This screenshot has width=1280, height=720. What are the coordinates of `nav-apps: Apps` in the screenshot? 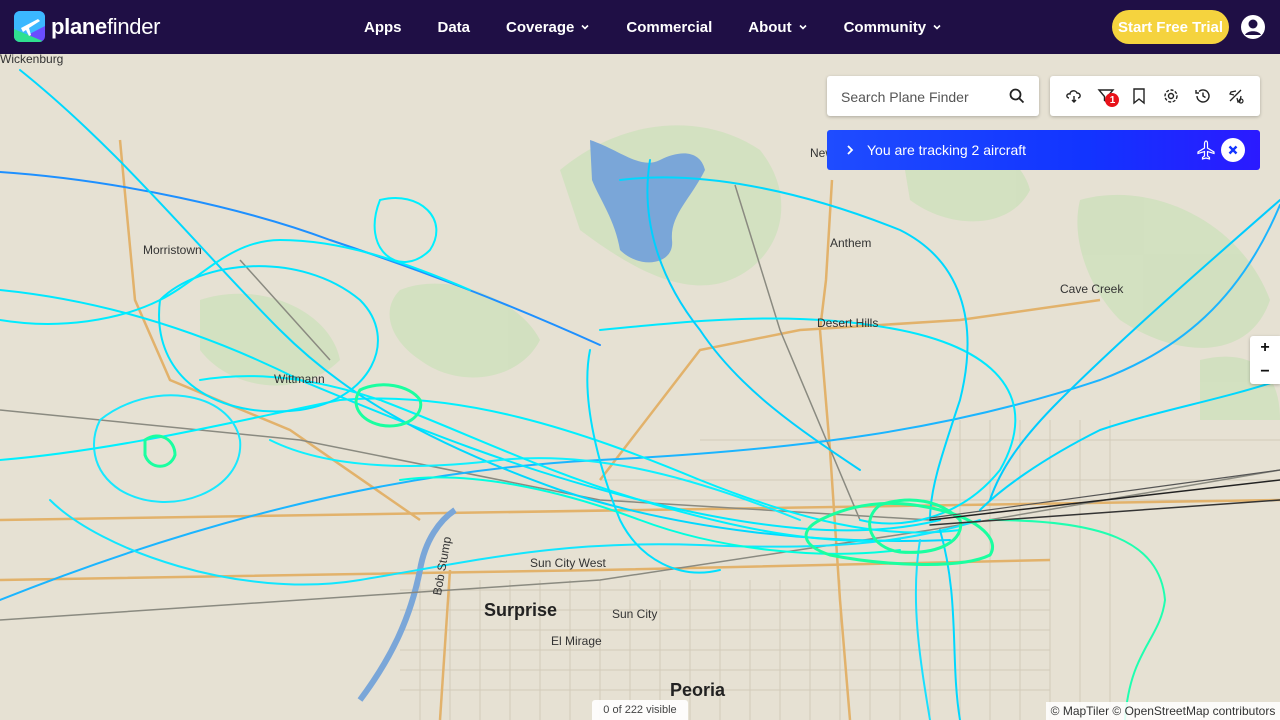 It's located at (383, 27).